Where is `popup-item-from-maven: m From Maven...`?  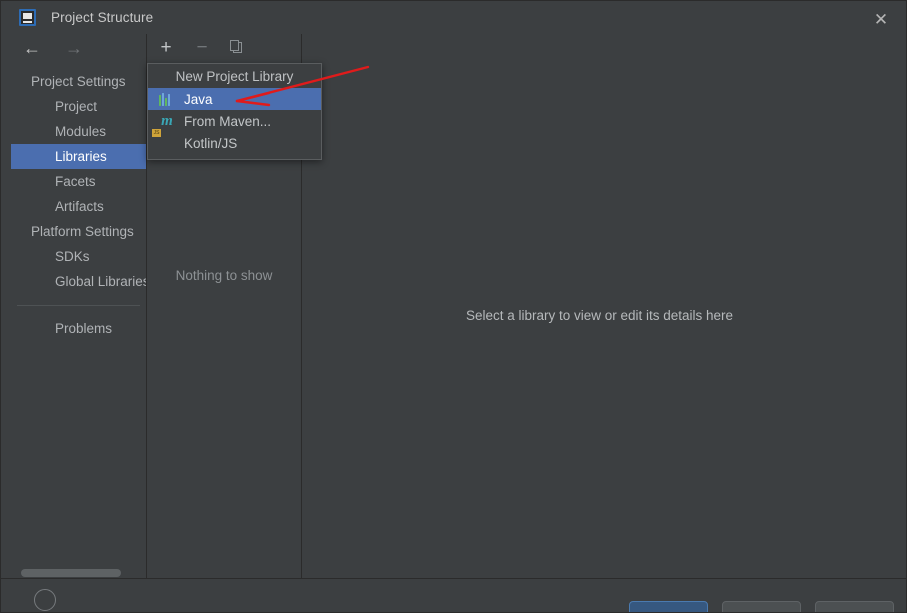
popup-item-from-maven: m From Maven... is located at coordinates (234, 121).